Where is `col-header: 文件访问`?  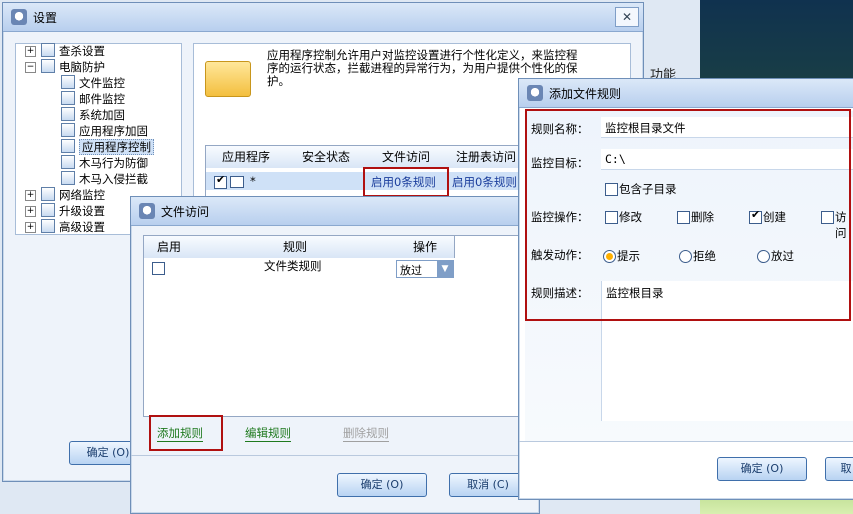 col-header: 文件访问 is located at coordinates (406, 157).